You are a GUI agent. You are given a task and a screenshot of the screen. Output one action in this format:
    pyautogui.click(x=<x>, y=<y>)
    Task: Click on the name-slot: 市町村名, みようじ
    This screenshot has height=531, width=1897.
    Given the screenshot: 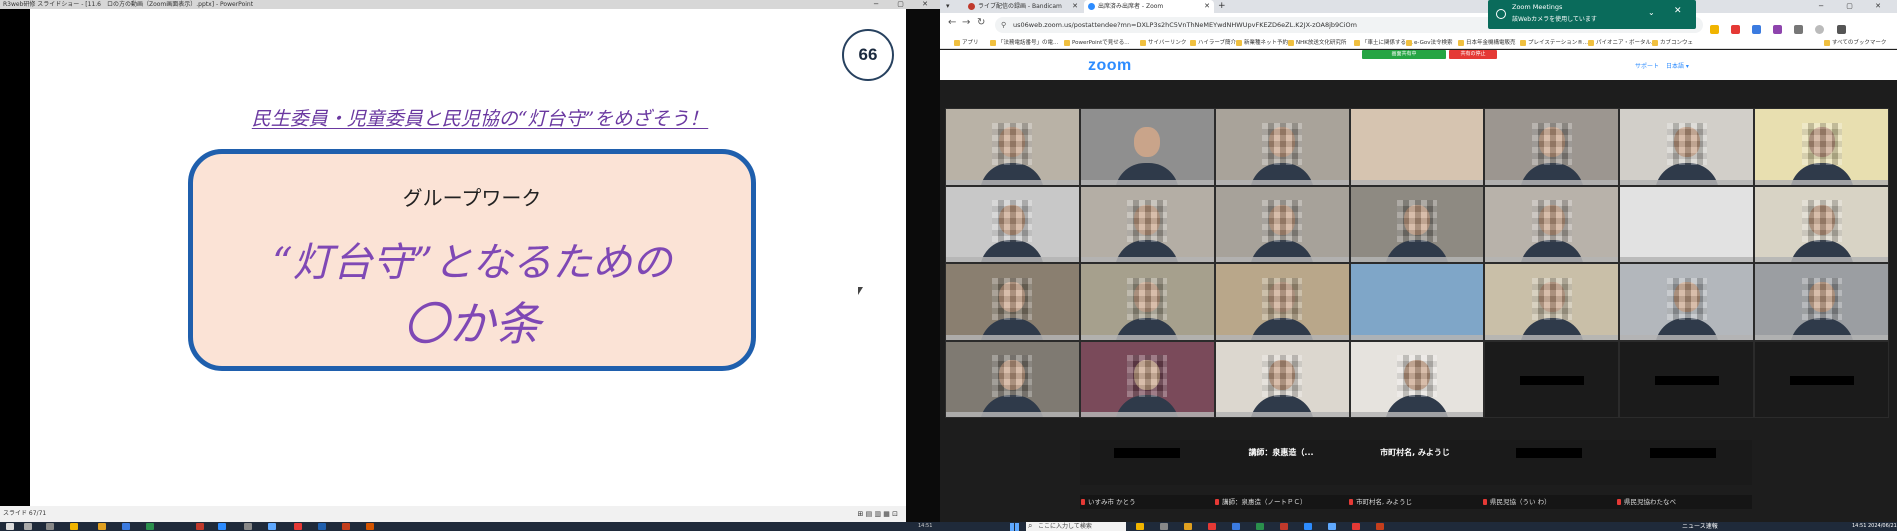 What is the action you would take?
    pyautogui.click(x=1415, y=462)
    